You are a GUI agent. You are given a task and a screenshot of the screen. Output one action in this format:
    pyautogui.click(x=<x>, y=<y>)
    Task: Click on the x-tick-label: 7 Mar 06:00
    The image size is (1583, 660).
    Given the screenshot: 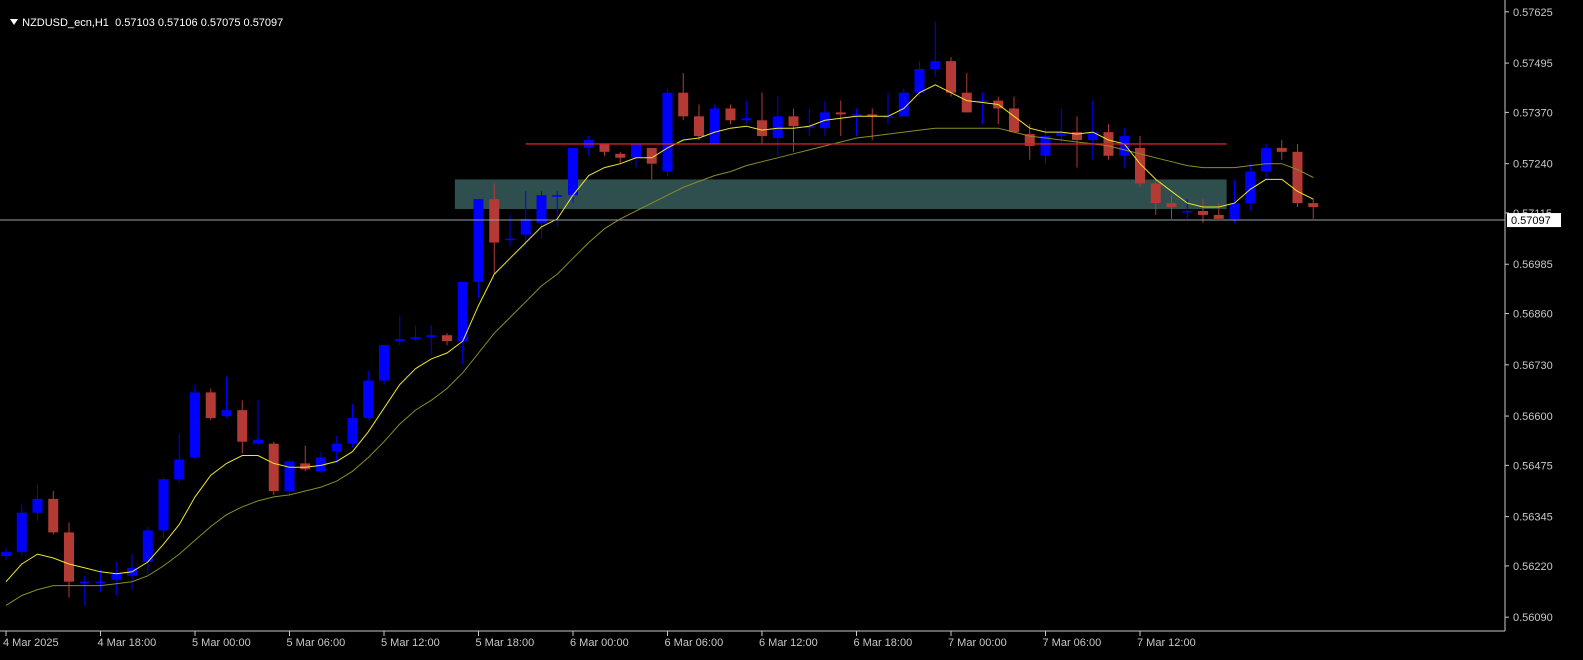 What is the action you would take?
    pyautogui.click(x=1072, y=643)
    